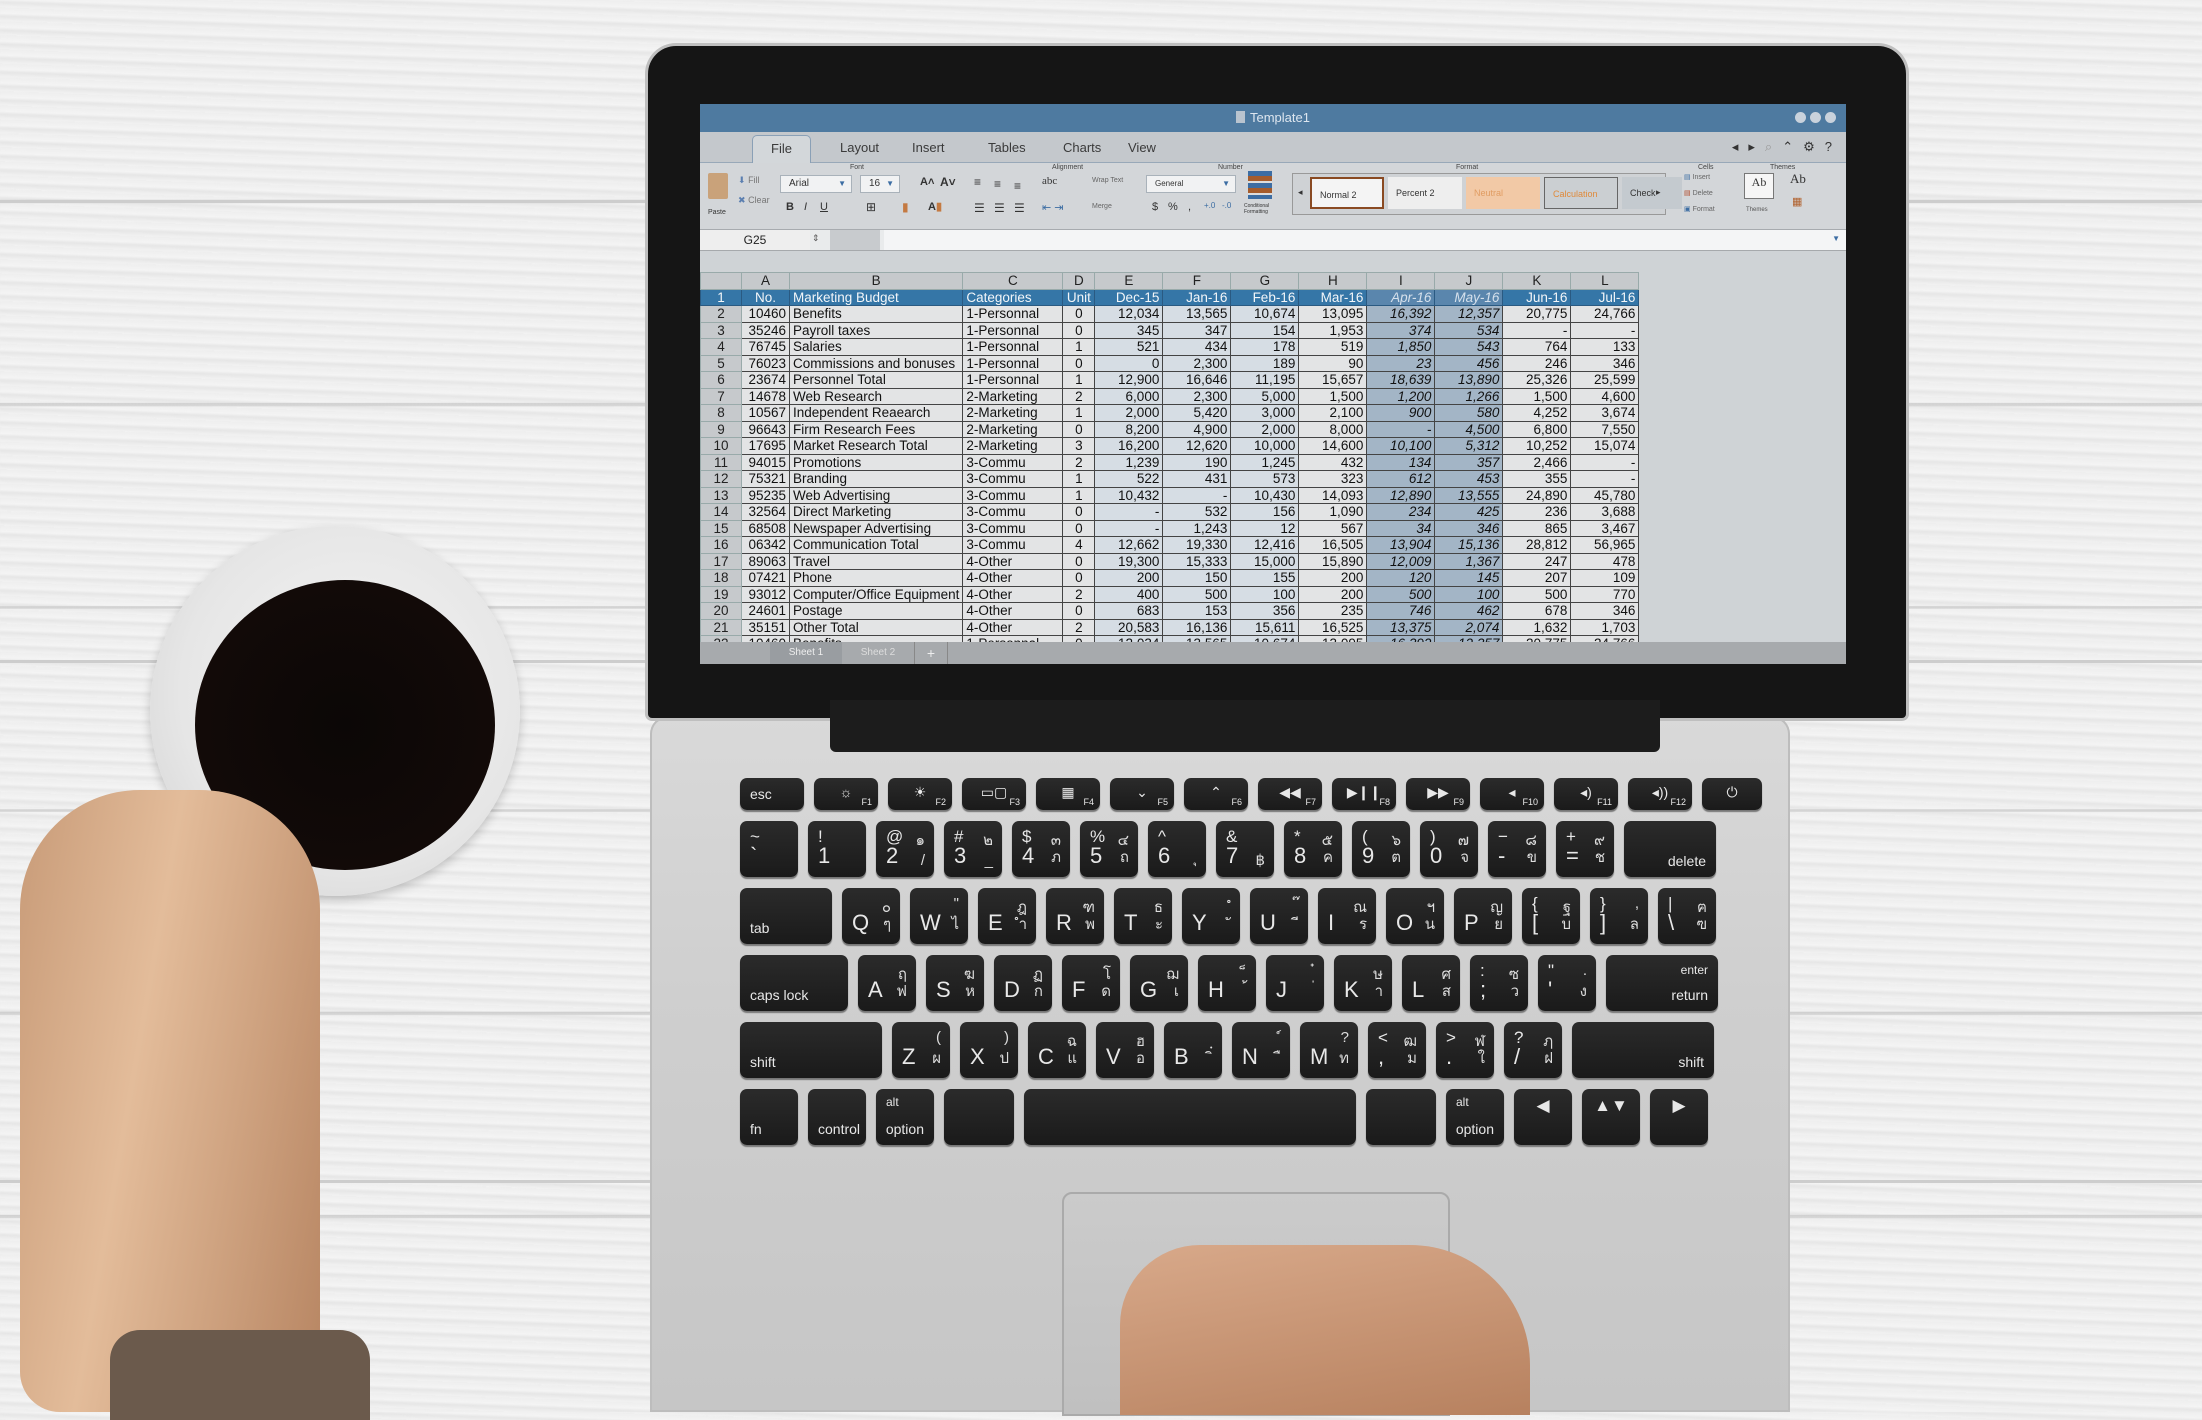 This screenshot has height=1420, width=2202. I want to click on cell: 12,034, so click(1128, 313).